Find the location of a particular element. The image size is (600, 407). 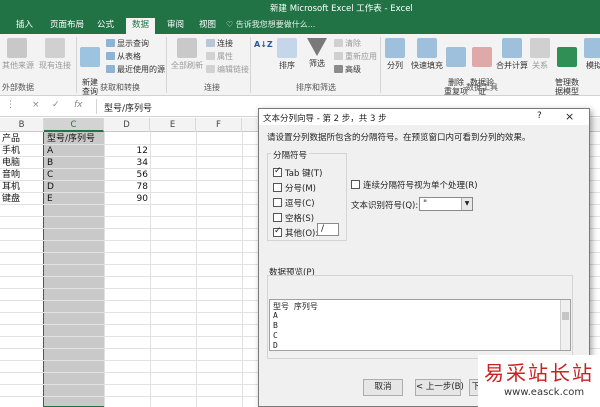

preview-scrollbar is located at coordinates (565, 325).